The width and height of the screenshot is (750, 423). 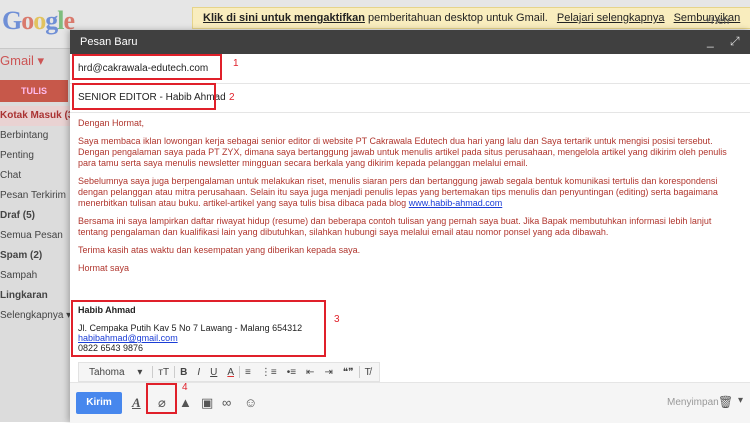 What do you see at coordinates (232, 97) in the screenshot?
I see `annotation-number-2: 2` at bounding box center [232, 97].